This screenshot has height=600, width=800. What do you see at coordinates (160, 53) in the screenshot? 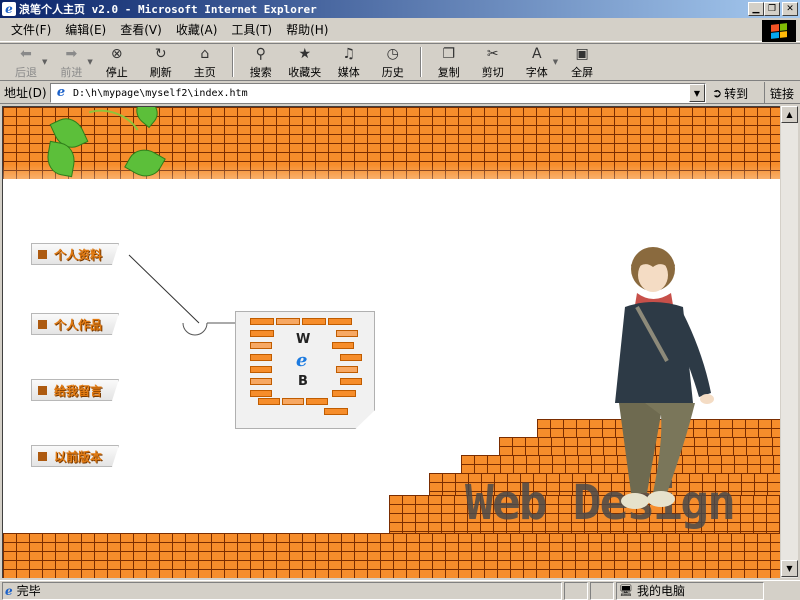
I see `refresh-icon: ↻` at bounding box center [160, 53].